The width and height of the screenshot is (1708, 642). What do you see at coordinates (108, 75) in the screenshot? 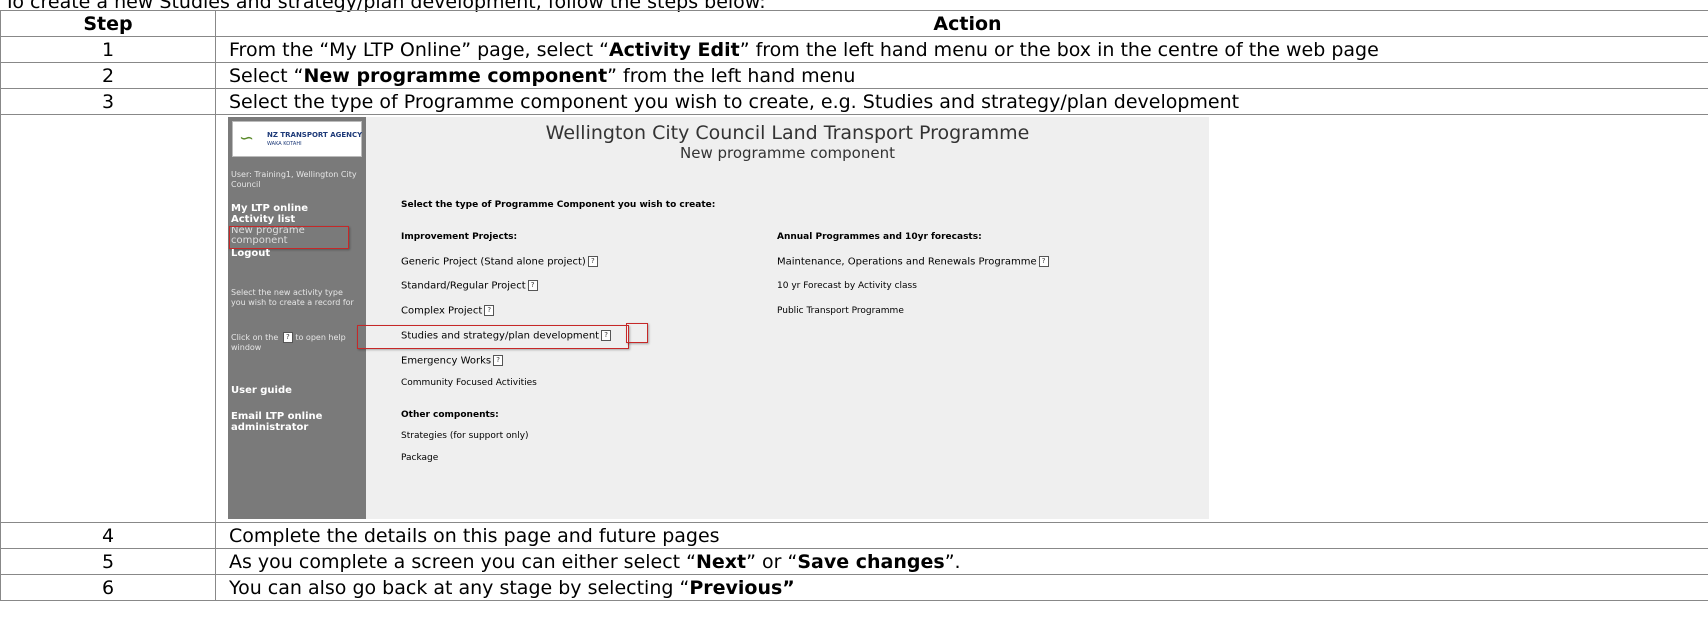
I see `step-number: 2` at bounding box center [108, 75].